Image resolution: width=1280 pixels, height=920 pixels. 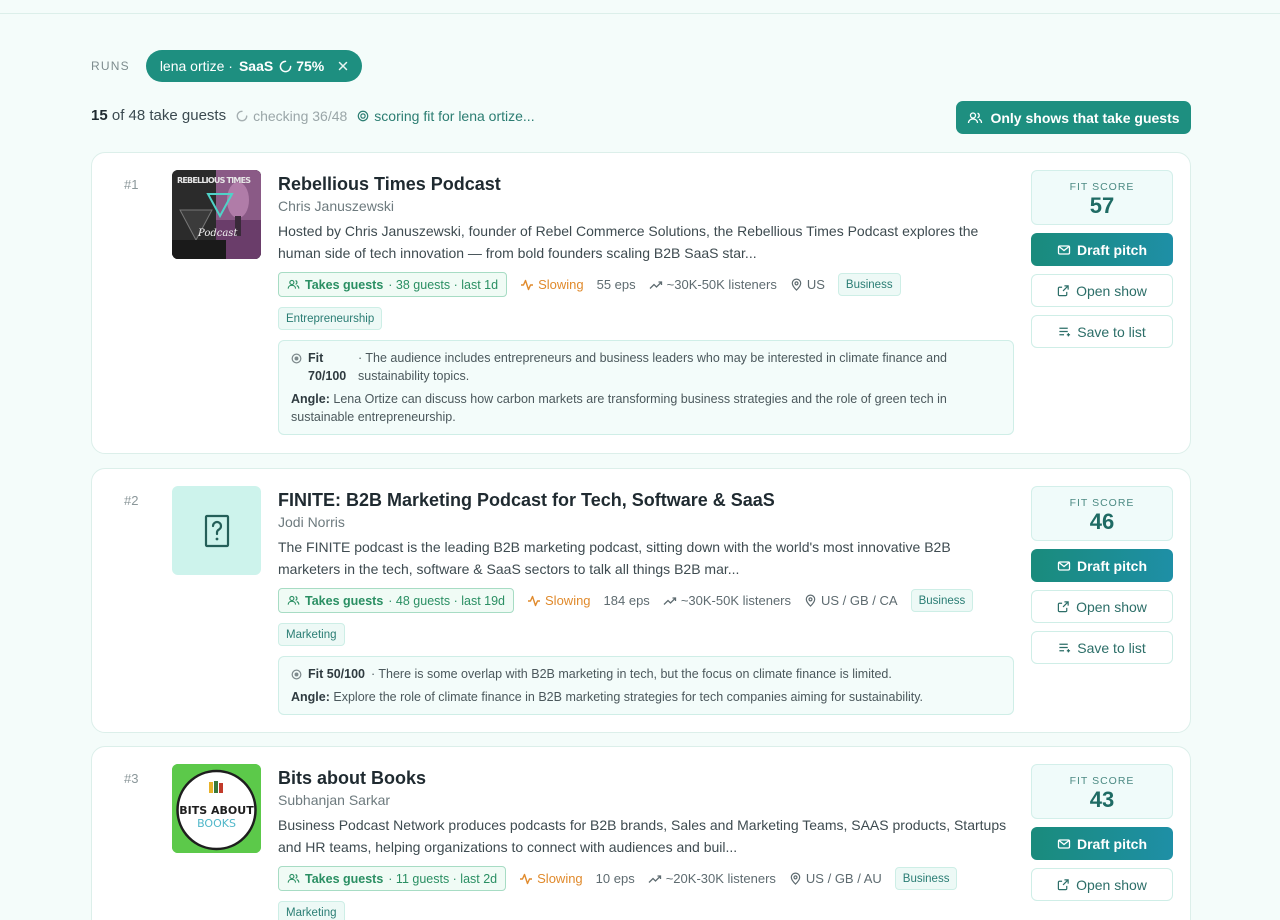 I want to click on run-pill: lena ortize · SaaS 75%, so click(x=254, y=66).